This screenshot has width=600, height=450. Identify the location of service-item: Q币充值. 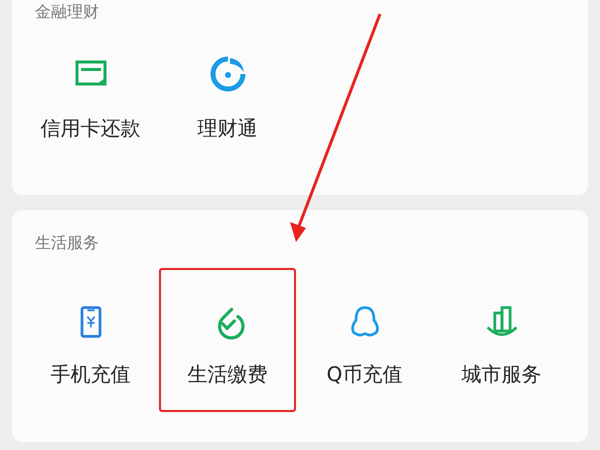
(364, 340).